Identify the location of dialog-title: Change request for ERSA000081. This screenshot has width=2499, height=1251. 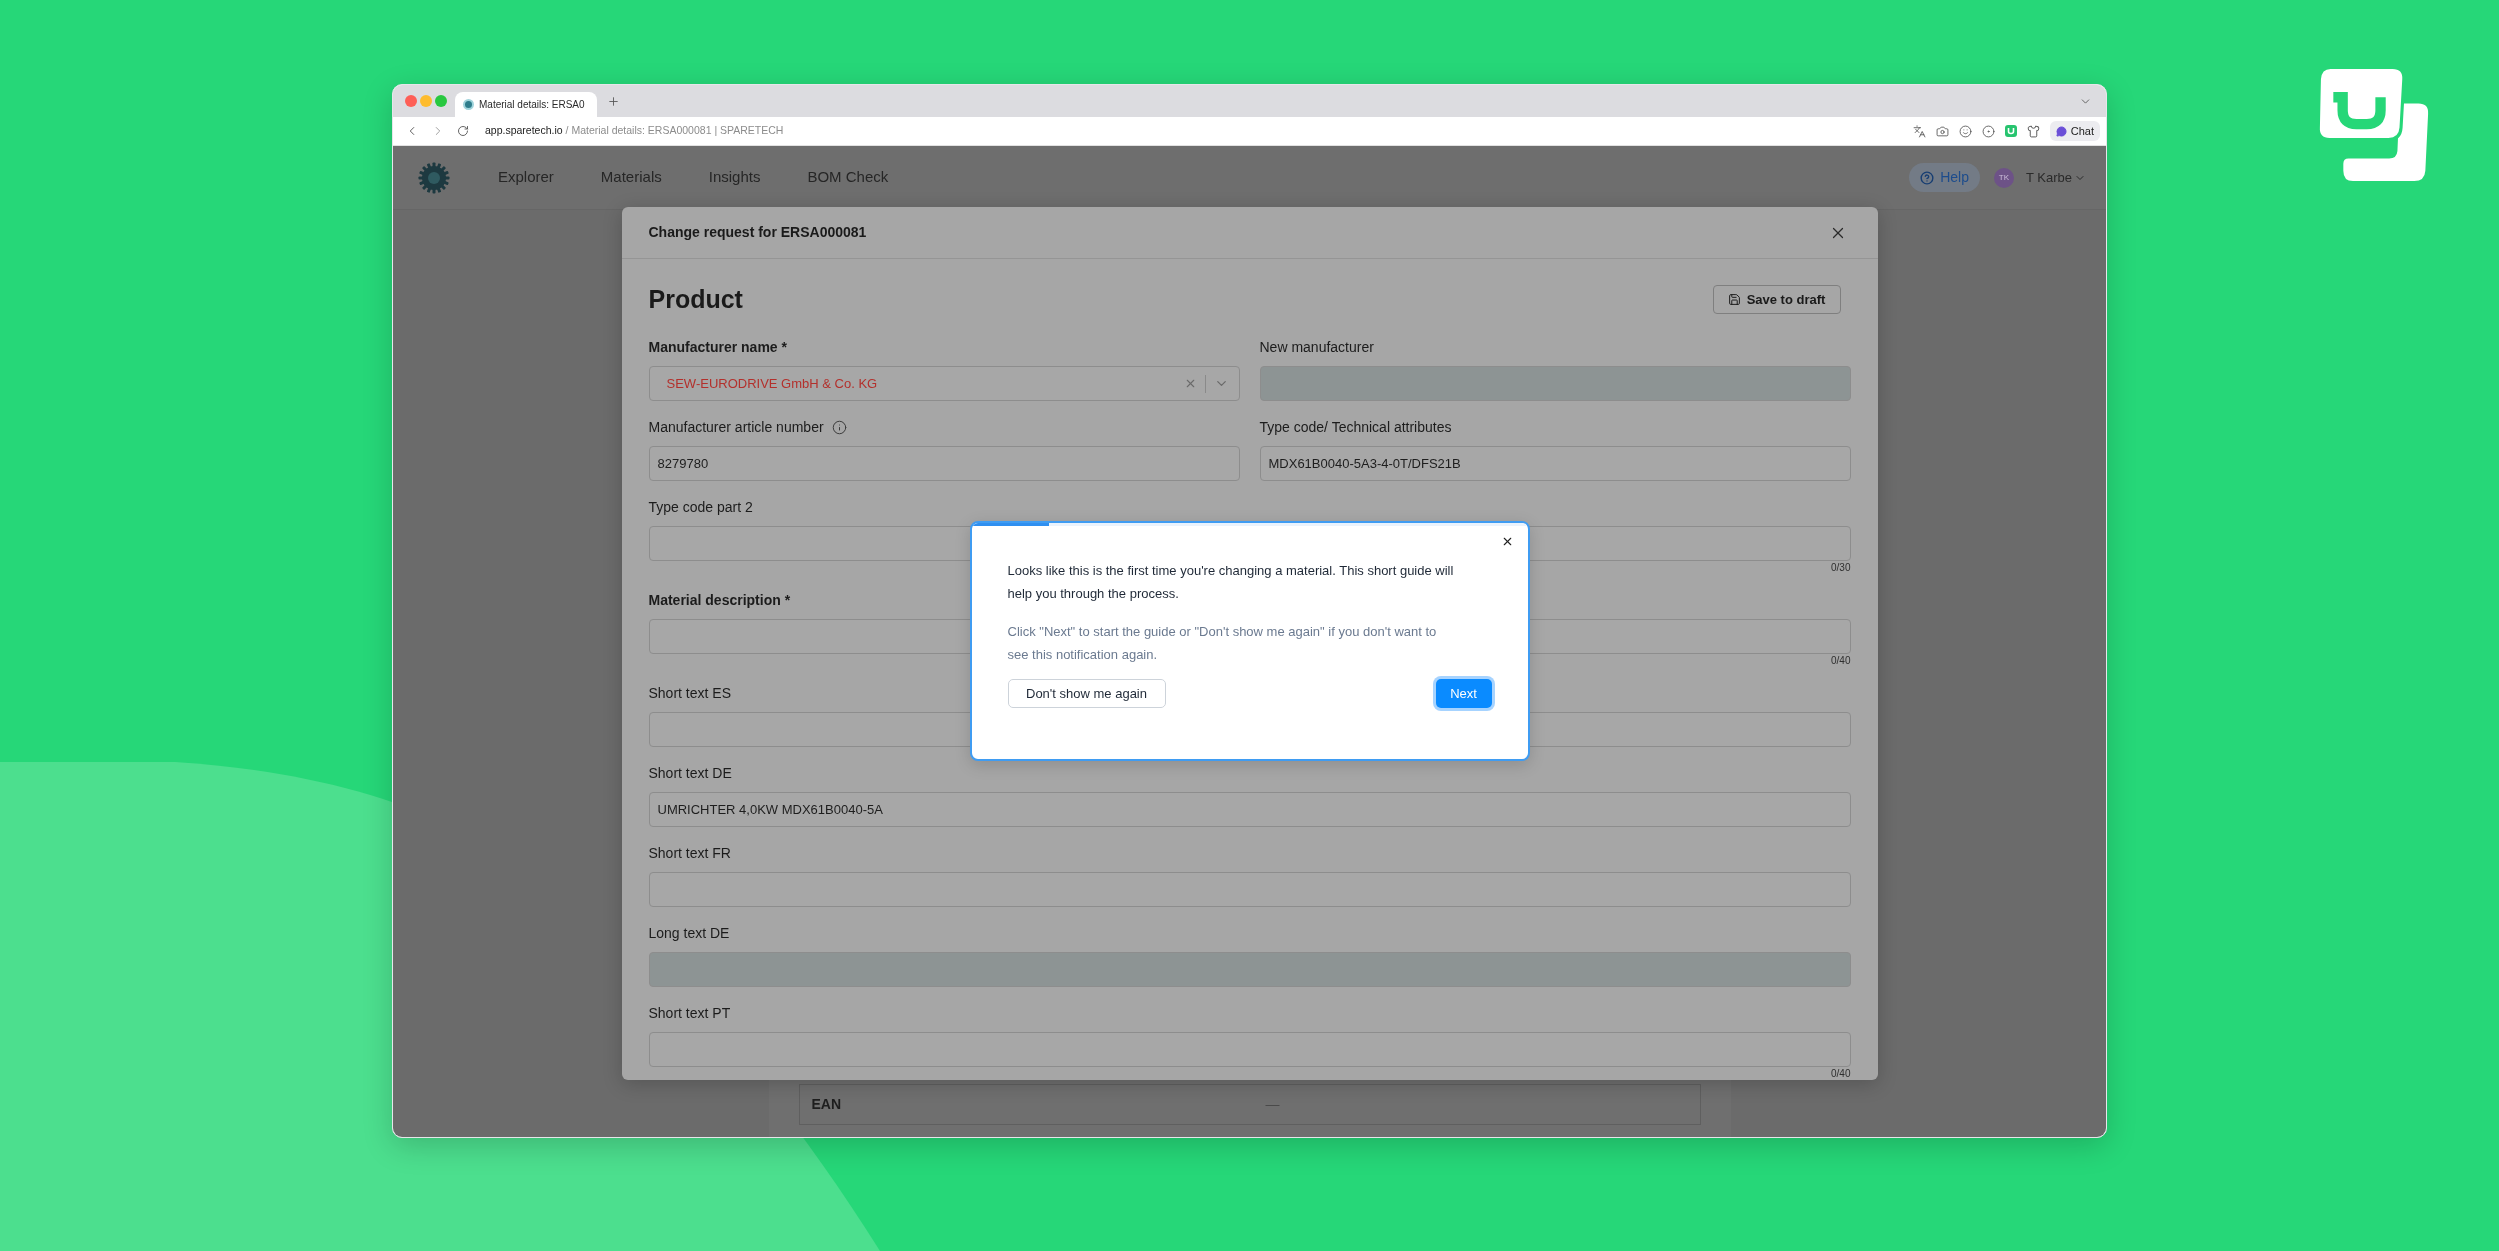
(757, 232).